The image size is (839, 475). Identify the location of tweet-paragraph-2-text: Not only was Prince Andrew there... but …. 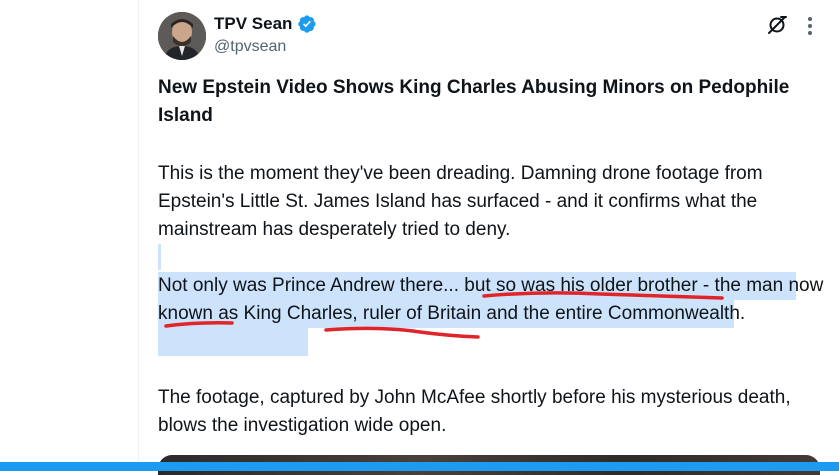
(491, 299).